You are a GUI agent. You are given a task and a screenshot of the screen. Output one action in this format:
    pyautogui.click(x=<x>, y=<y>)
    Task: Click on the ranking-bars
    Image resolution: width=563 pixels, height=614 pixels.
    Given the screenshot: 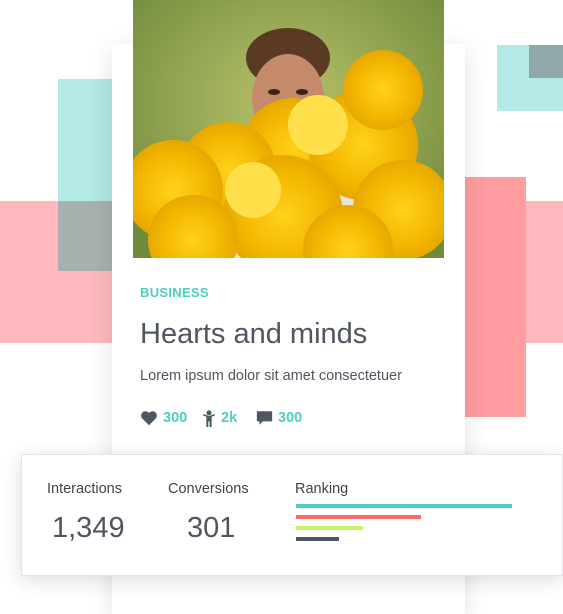 What is the action you would take?
    pyautogui.click(x=404, y=524)
    